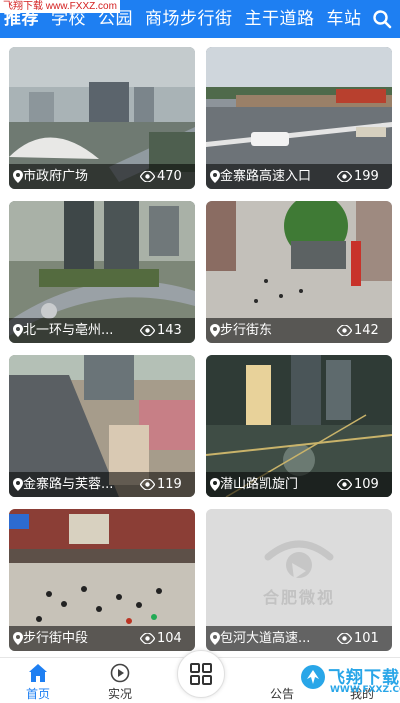 Image resolution: width=400 pixels, height=703 pixels. Describe the element at coordinates (102, 118) in the screenshot. I see `camera-card: 市政府广场 470` at that location.